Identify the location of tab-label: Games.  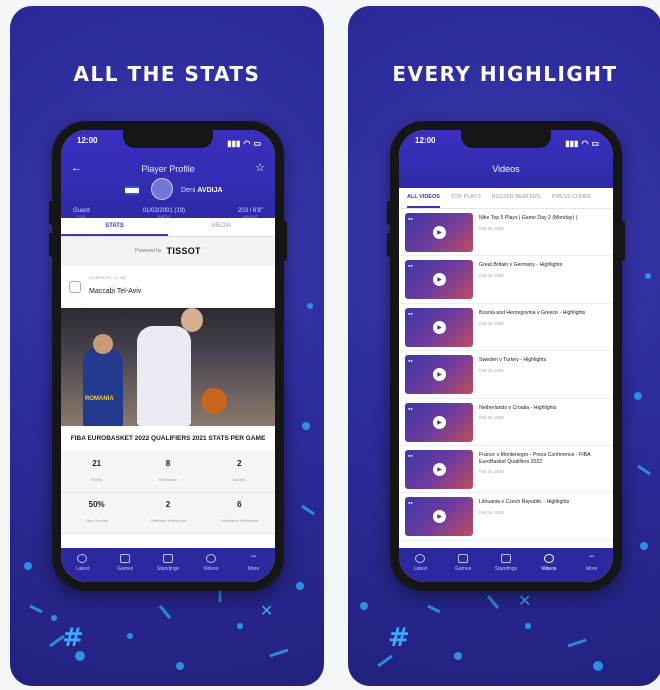
(125, 569).